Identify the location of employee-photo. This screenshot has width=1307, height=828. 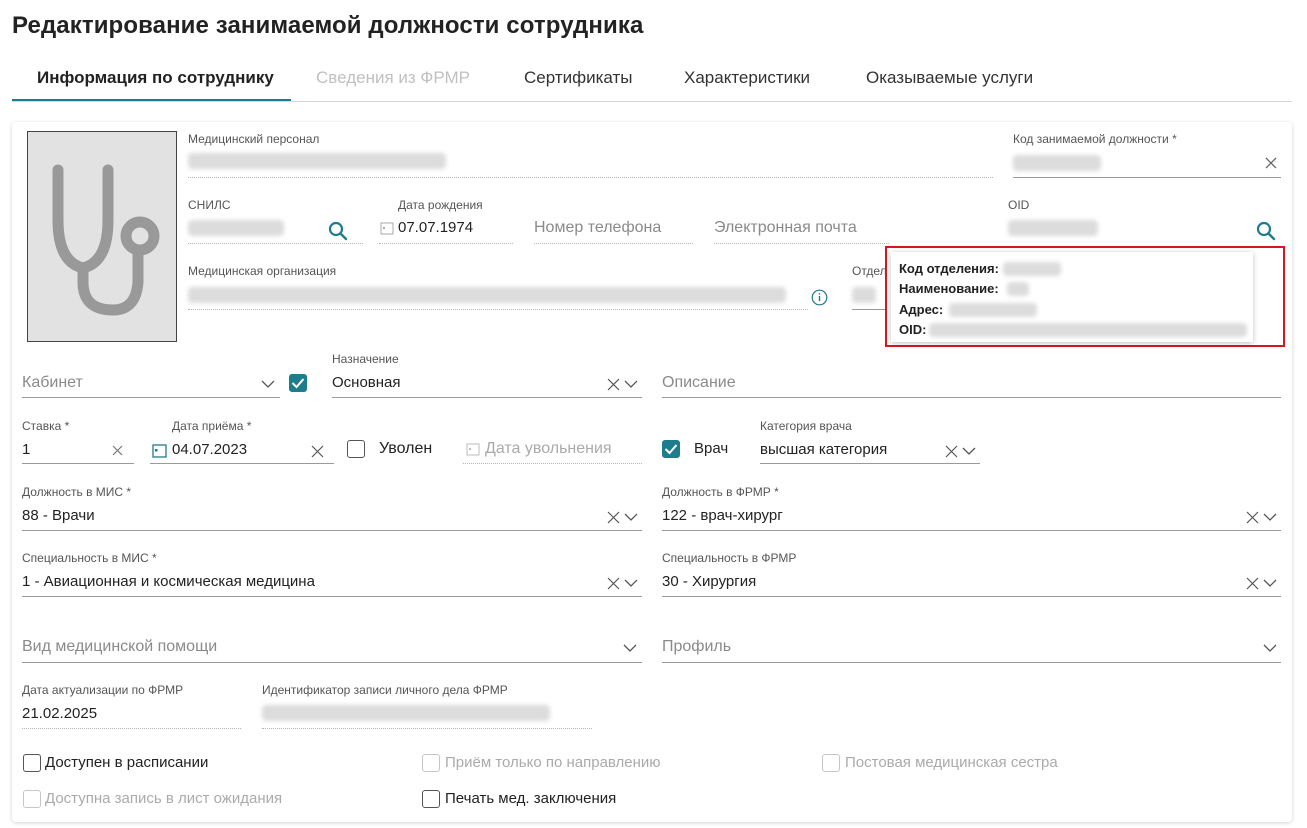
(102, 236).